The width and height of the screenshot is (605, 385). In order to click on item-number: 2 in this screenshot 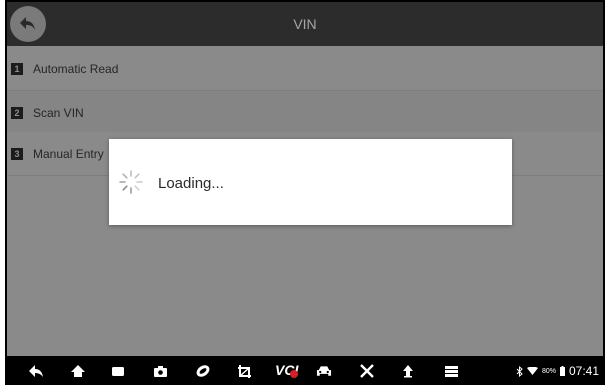, I will do `click(17, 112)`.